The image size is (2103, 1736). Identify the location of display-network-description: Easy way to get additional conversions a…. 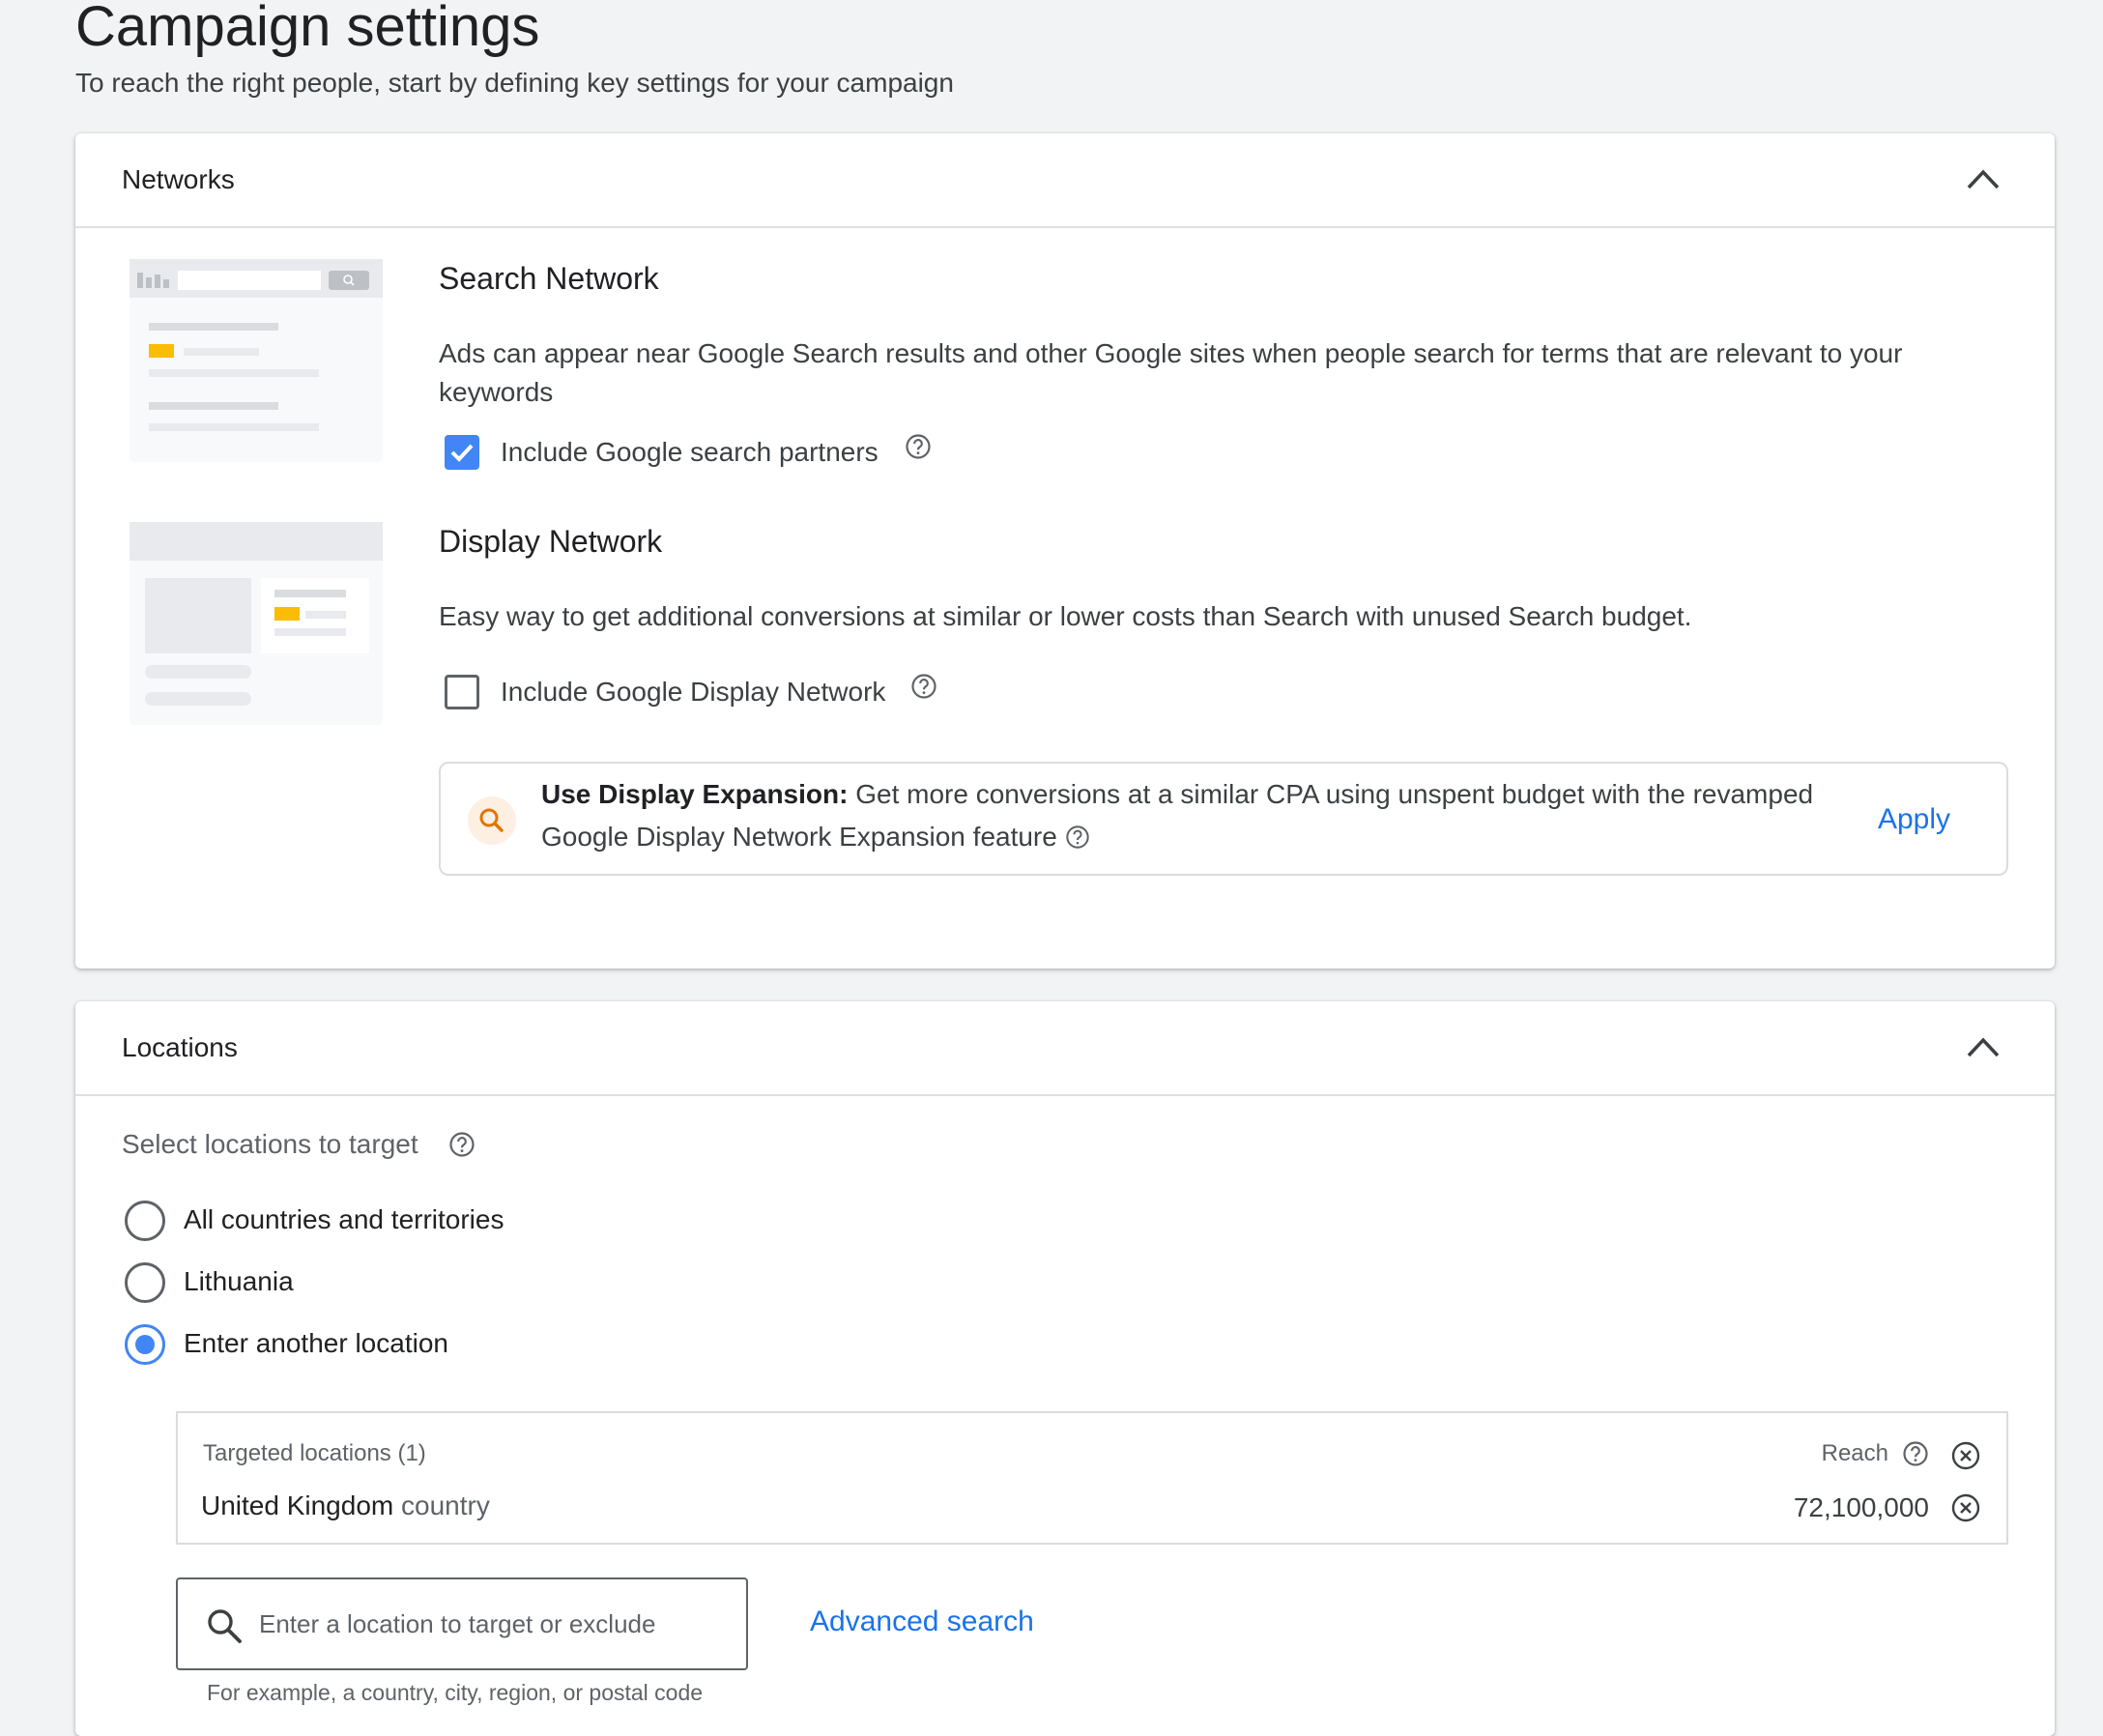
(1065, 616).